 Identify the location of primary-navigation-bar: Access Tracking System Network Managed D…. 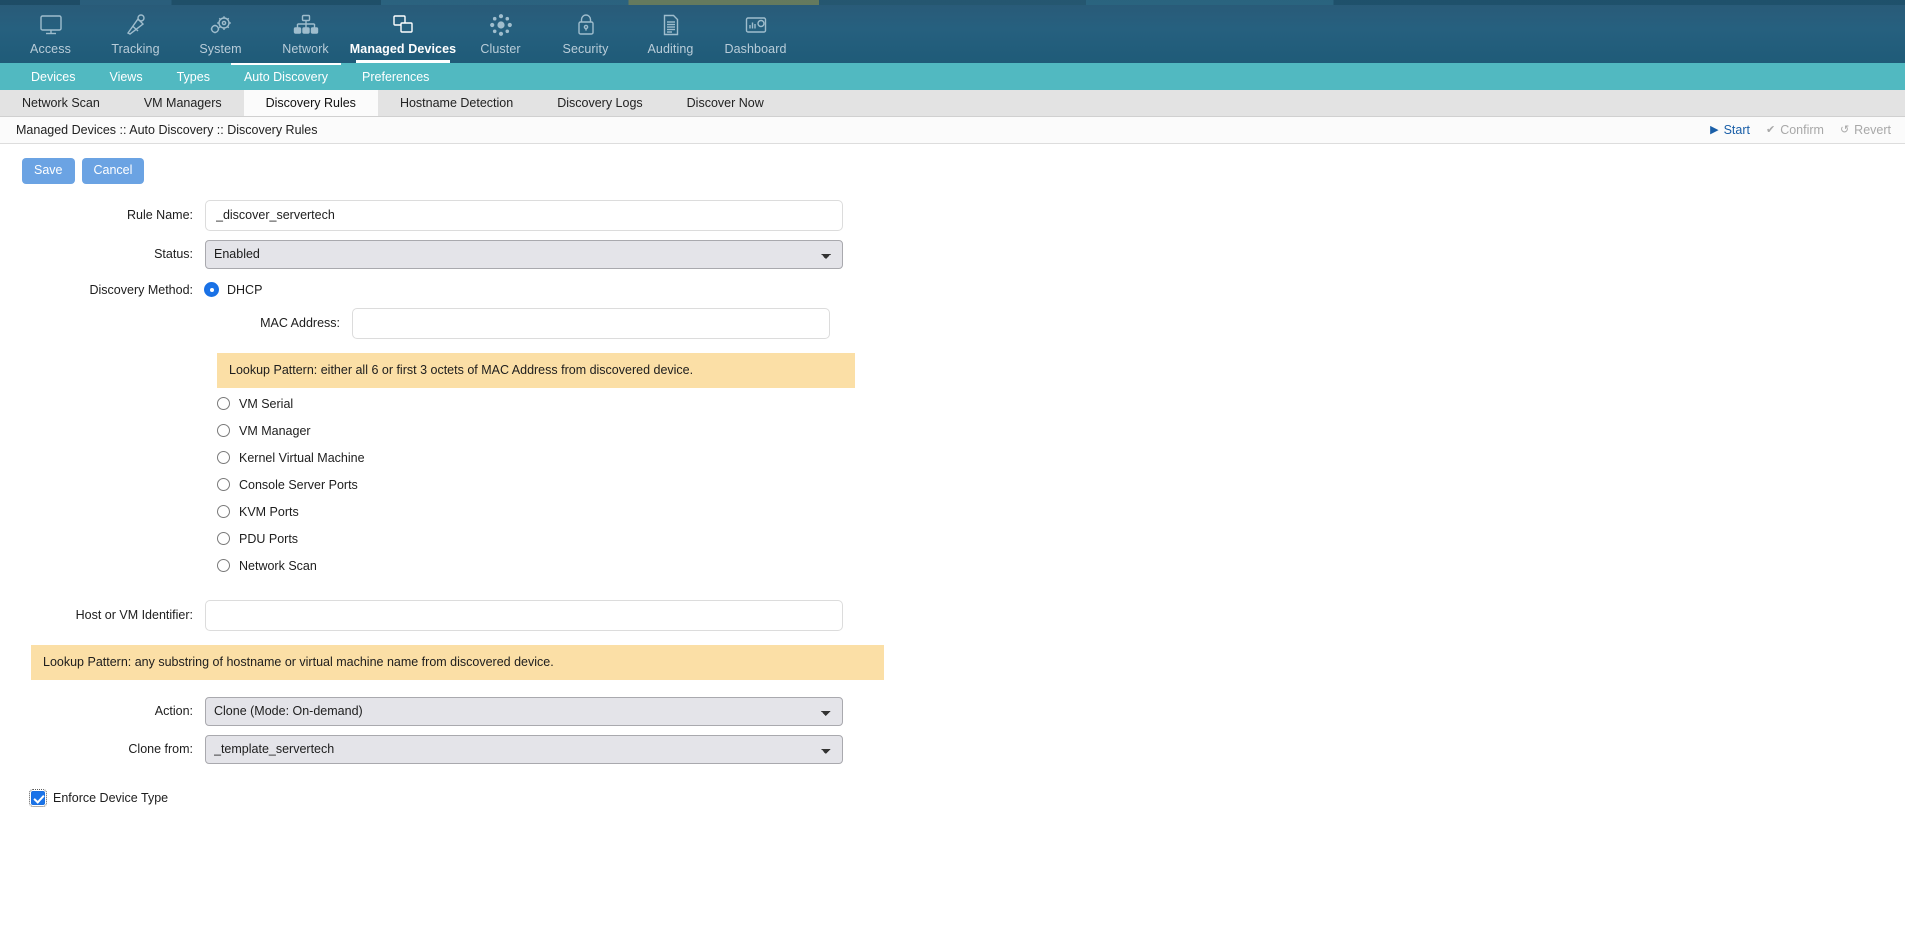
(952, 31).